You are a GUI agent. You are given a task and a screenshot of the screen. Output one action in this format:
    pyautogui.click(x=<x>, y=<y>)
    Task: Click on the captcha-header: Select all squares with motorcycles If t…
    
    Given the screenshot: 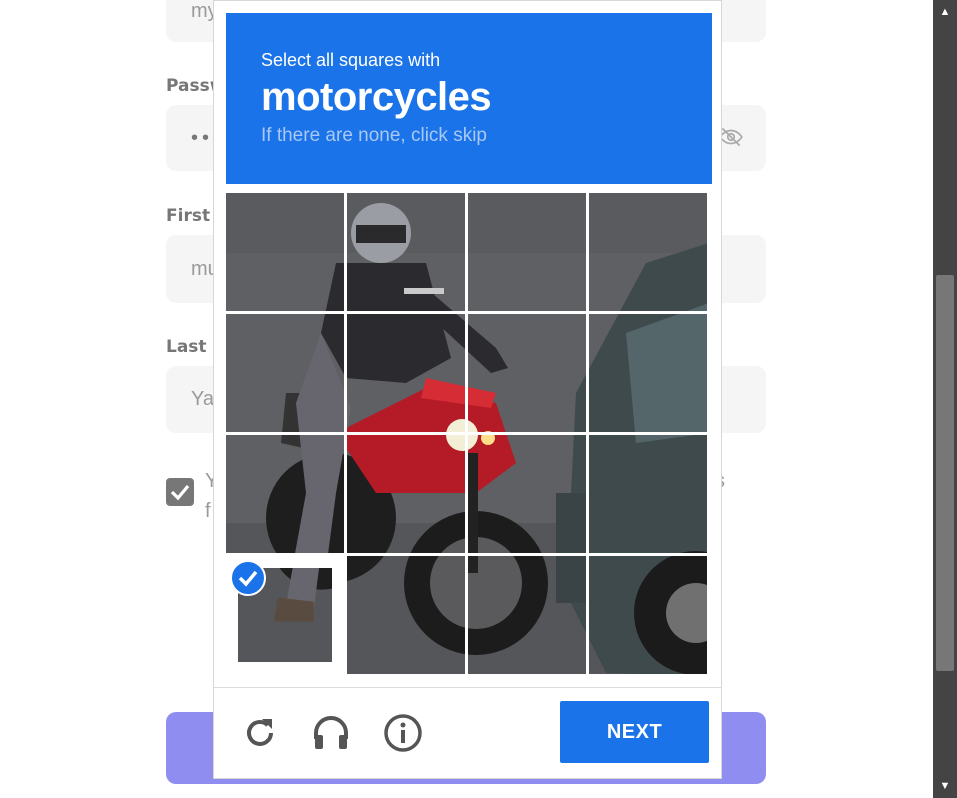 What is the action you would take?
    pyautogui.click(x=469, y=98)
    